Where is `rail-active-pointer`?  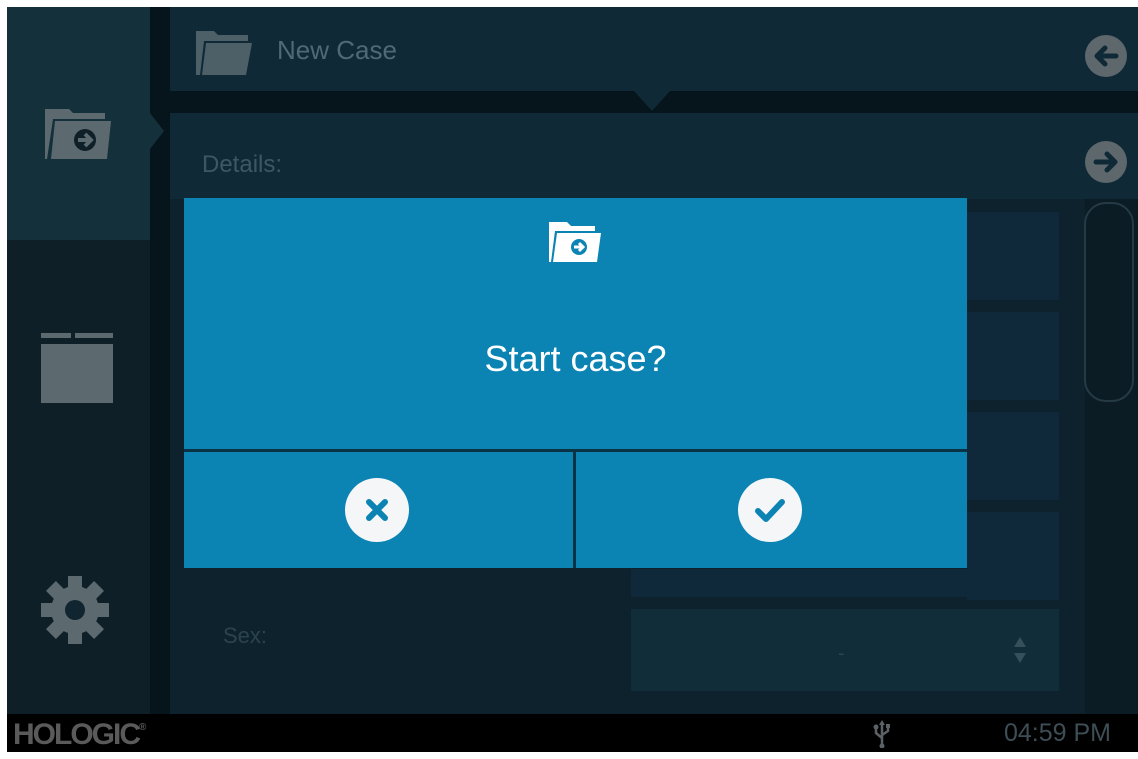 rail-active-pointer is located at coordinates (157, 131).